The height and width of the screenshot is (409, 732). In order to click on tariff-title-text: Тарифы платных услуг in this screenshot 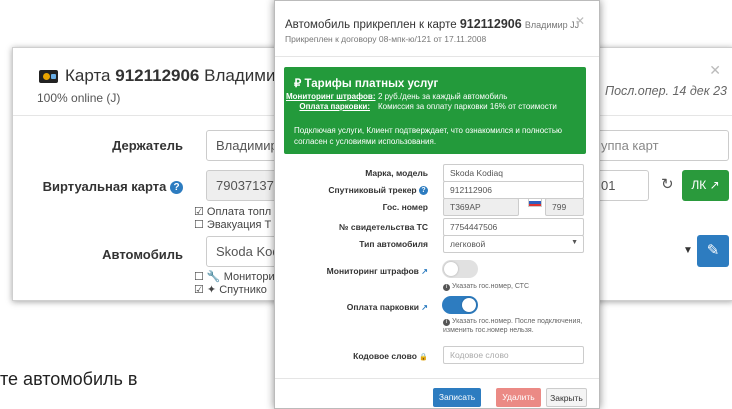, I will do `click(371, 84)`.